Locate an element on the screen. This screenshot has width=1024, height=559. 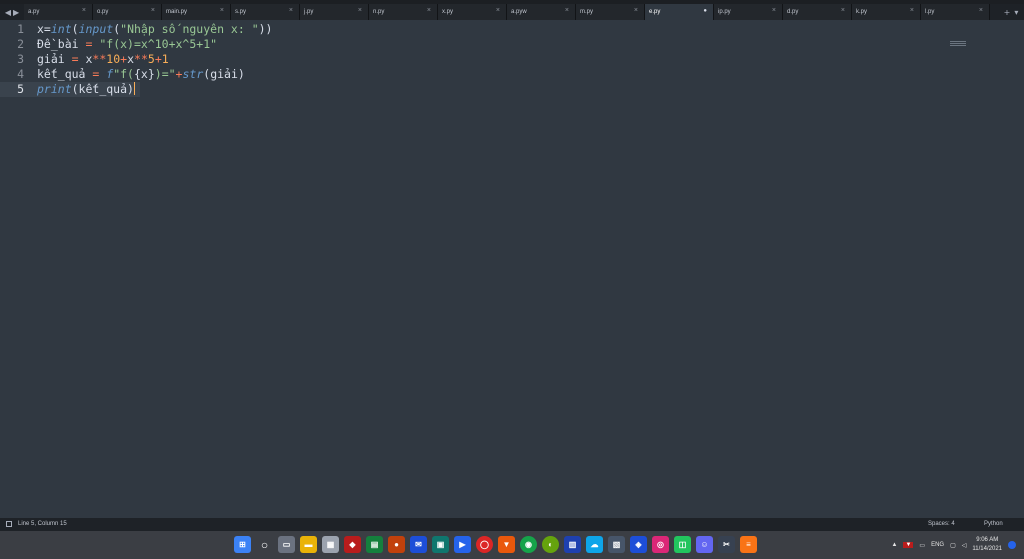
code-line: 3 giải = x**10+x**5+1 is located at coordinates (512, 59).